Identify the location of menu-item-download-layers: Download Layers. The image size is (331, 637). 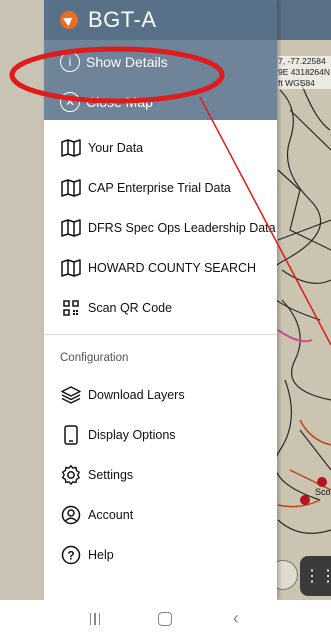
(160, 395).